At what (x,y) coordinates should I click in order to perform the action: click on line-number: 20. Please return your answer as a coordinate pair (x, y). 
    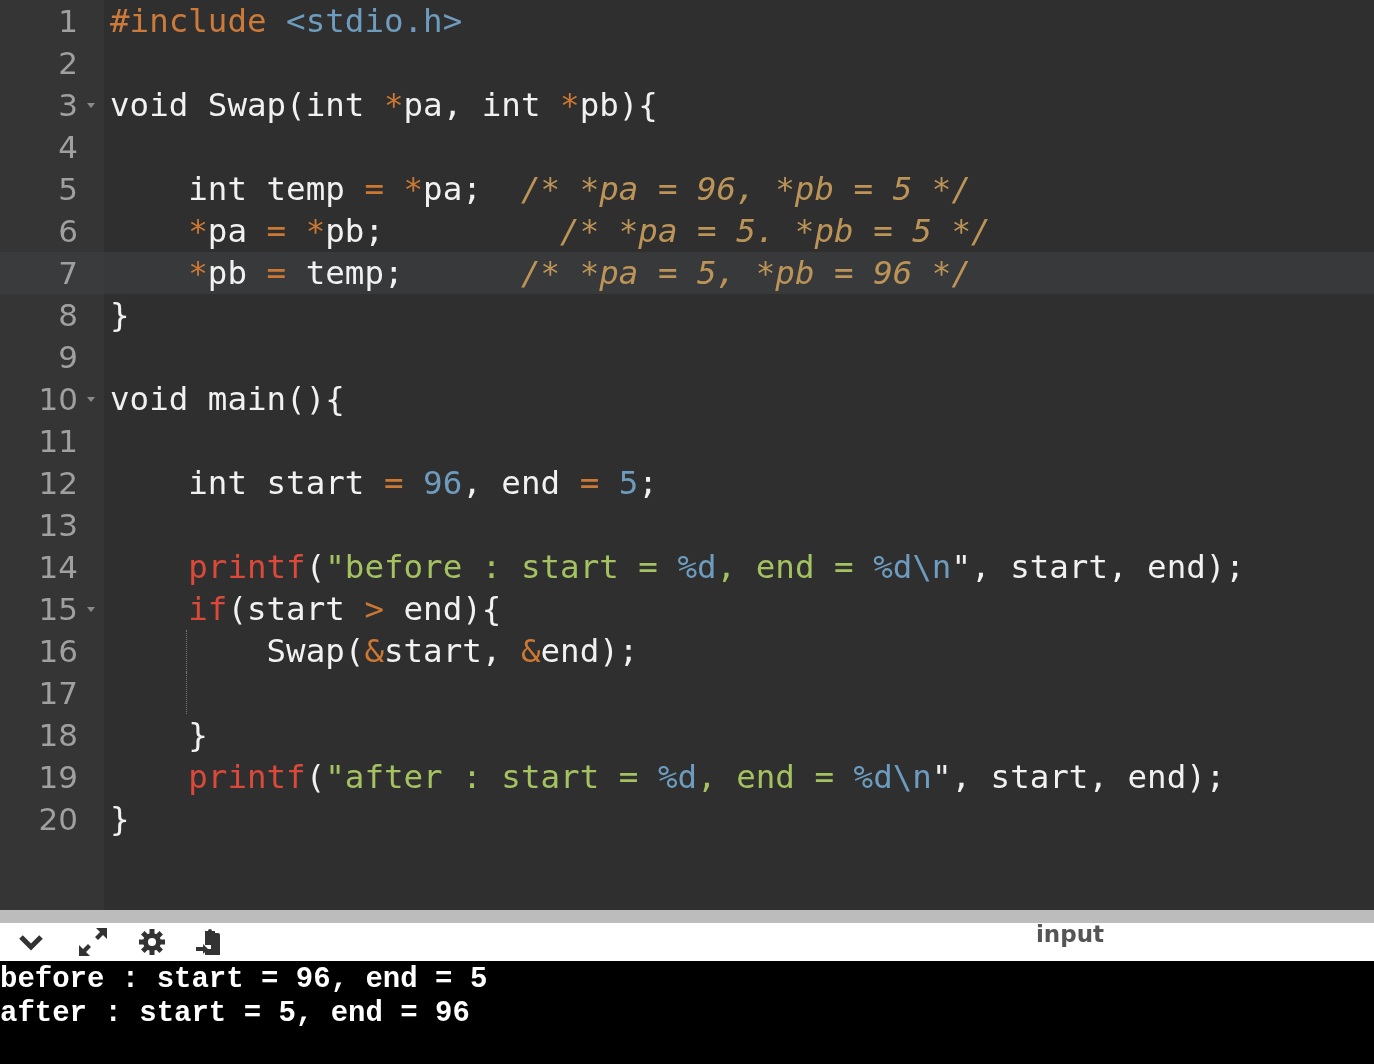
    Looking at the image, I should click on (57, 819).